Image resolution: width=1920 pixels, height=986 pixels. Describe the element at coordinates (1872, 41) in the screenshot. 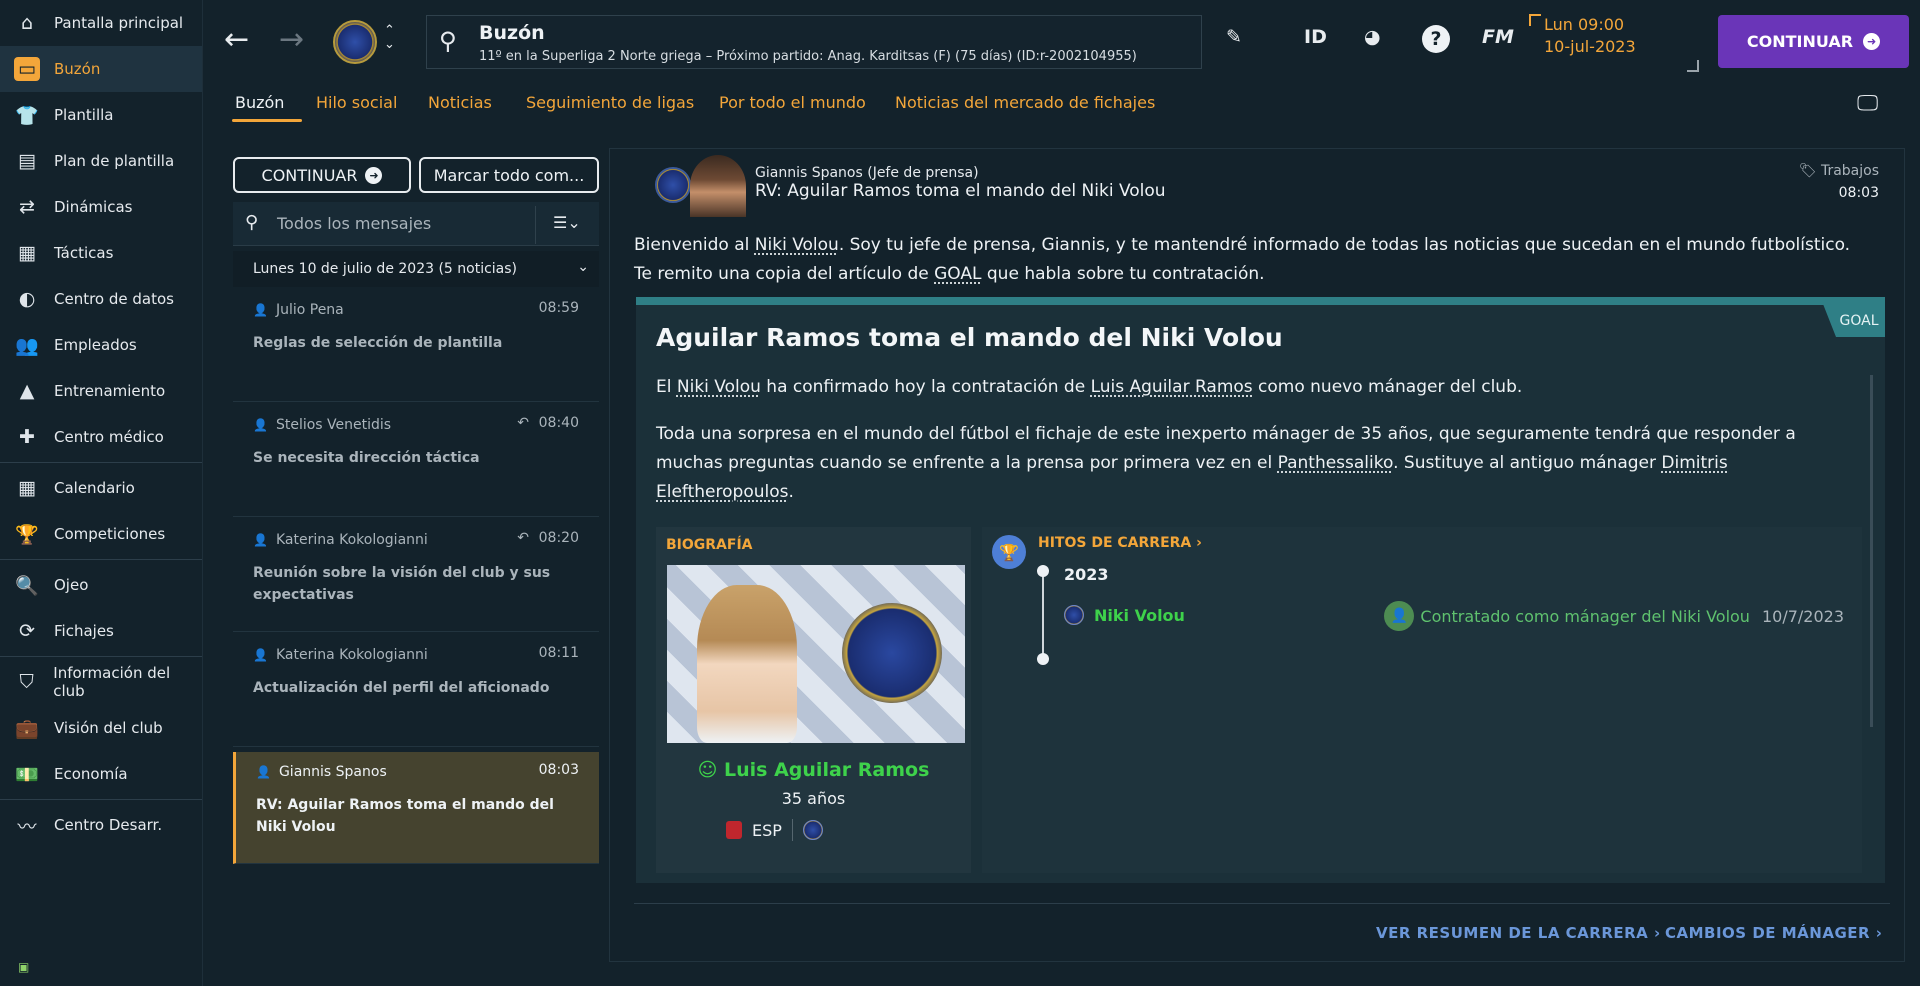

I see `arrow-right-icon: ➜` at that location.